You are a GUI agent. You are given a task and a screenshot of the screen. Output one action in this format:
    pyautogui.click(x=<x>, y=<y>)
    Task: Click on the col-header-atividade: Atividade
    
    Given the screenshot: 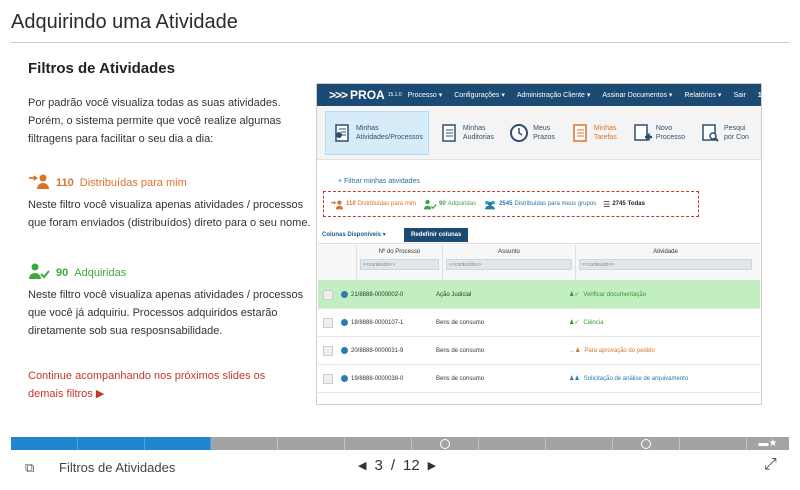 What is the action you would take?
    pyautogui.click(x=665, y=252)
    